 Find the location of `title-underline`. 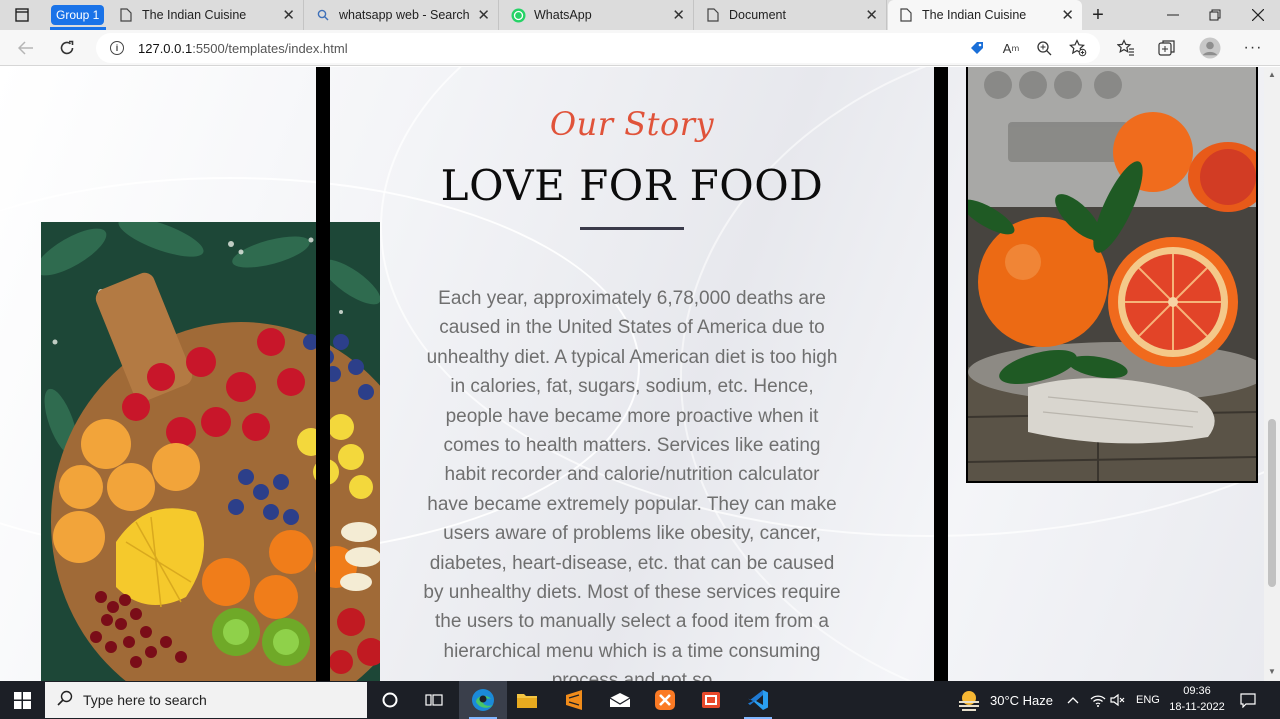

title-underline is located at coordinates (632, 228).